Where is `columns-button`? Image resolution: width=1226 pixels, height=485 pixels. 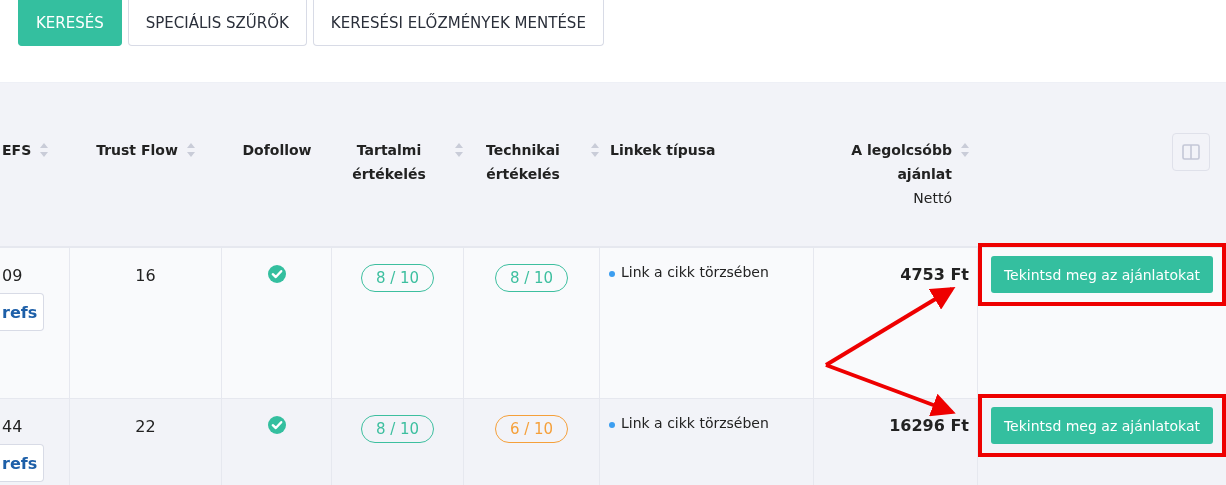 columns-button is located at coordinates (1191, 152).